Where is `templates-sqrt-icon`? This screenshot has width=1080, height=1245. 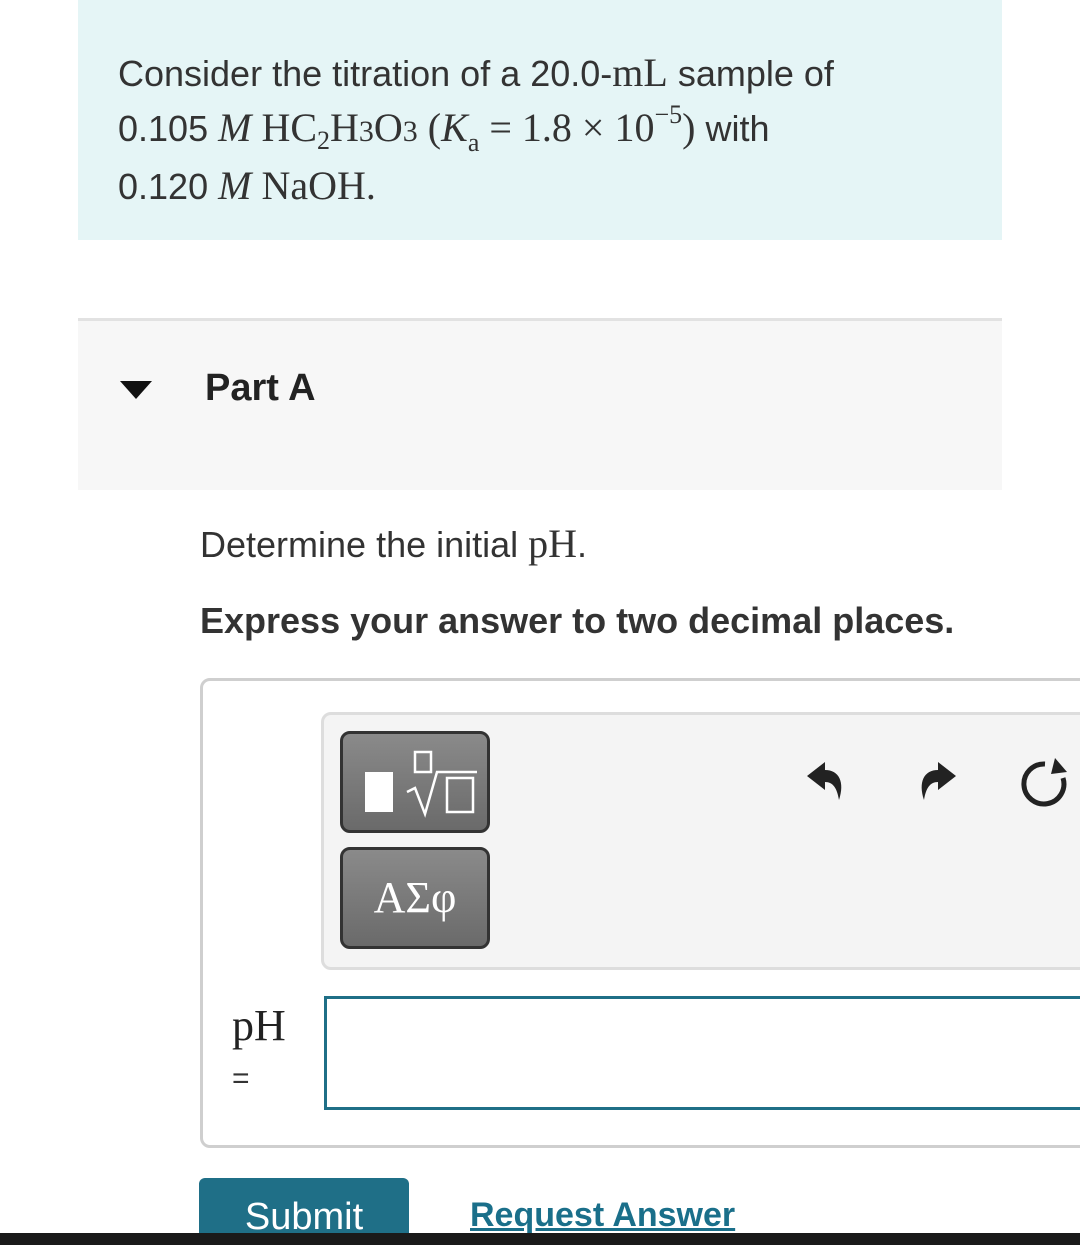 templates-sqrt-icon is located at coordinates (421, 784).